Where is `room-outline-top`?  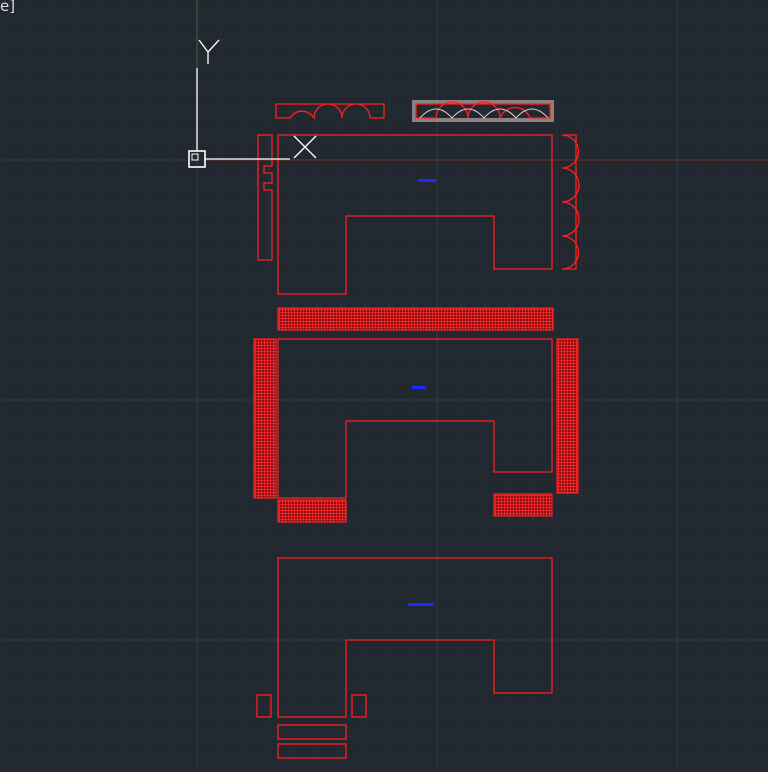 room-outline-top is located at coordinates (415, 214).